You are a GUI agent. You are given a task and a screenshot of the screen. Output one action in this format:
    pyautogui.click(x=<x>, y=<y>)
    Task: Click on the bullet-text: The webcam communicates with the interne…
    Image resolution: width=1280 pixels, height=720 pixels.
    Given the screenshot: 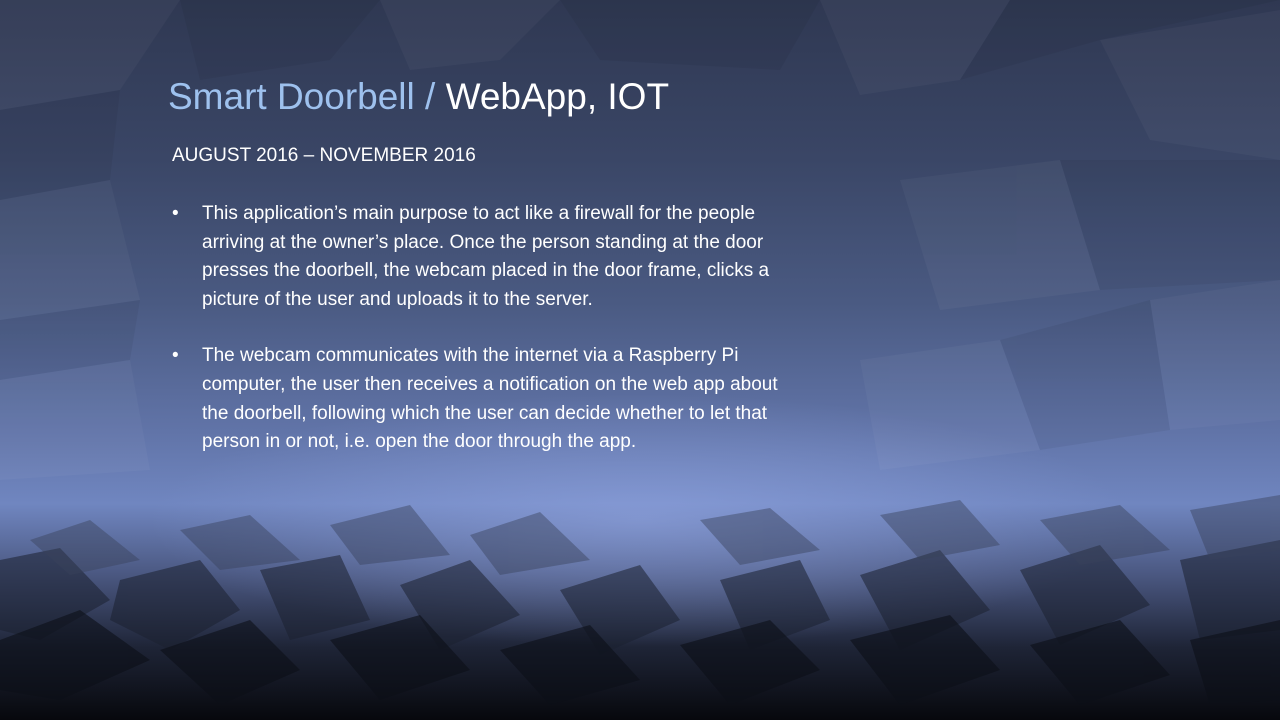 What is the action you would take?
    pyautogui.click(x=490, y=399)
    